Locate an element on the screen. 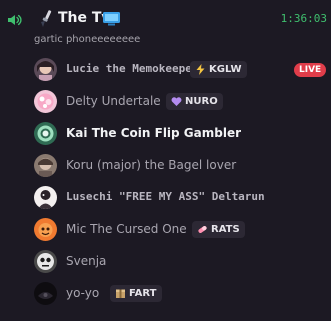  speaker-icon is located at coordinates (14, 20).